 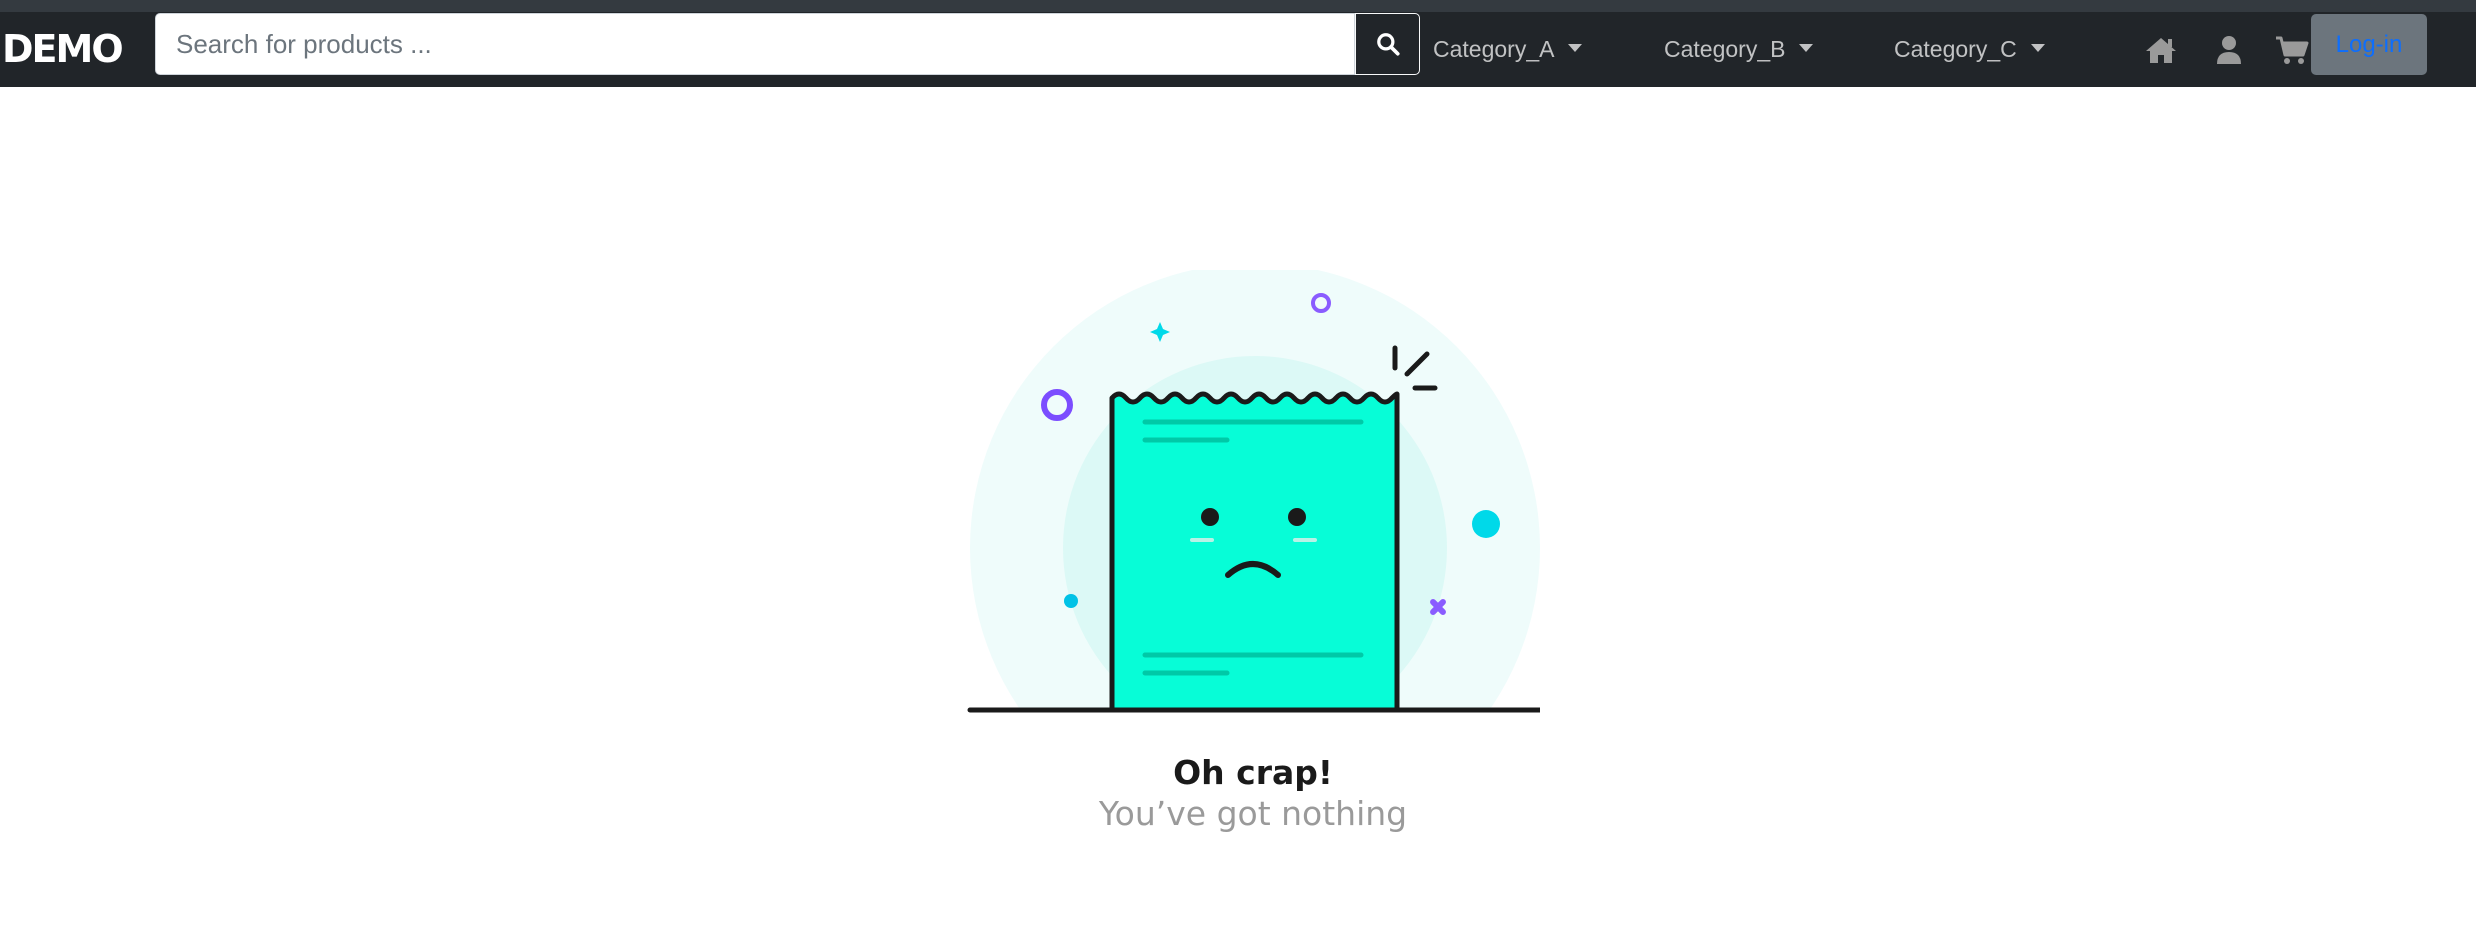 I want to click on empty-state-title: Oh crap!, so click(x=1253, y=772).